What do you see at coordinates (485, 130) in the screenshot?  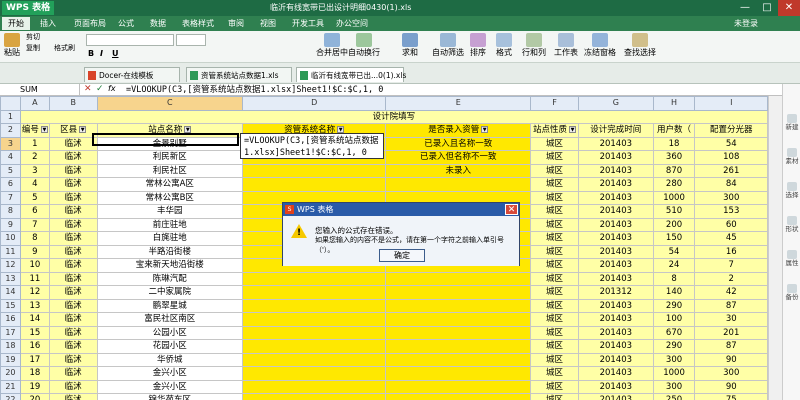 I see `filter-dropdown-icon: ▼` at bounding box center [485, 130].